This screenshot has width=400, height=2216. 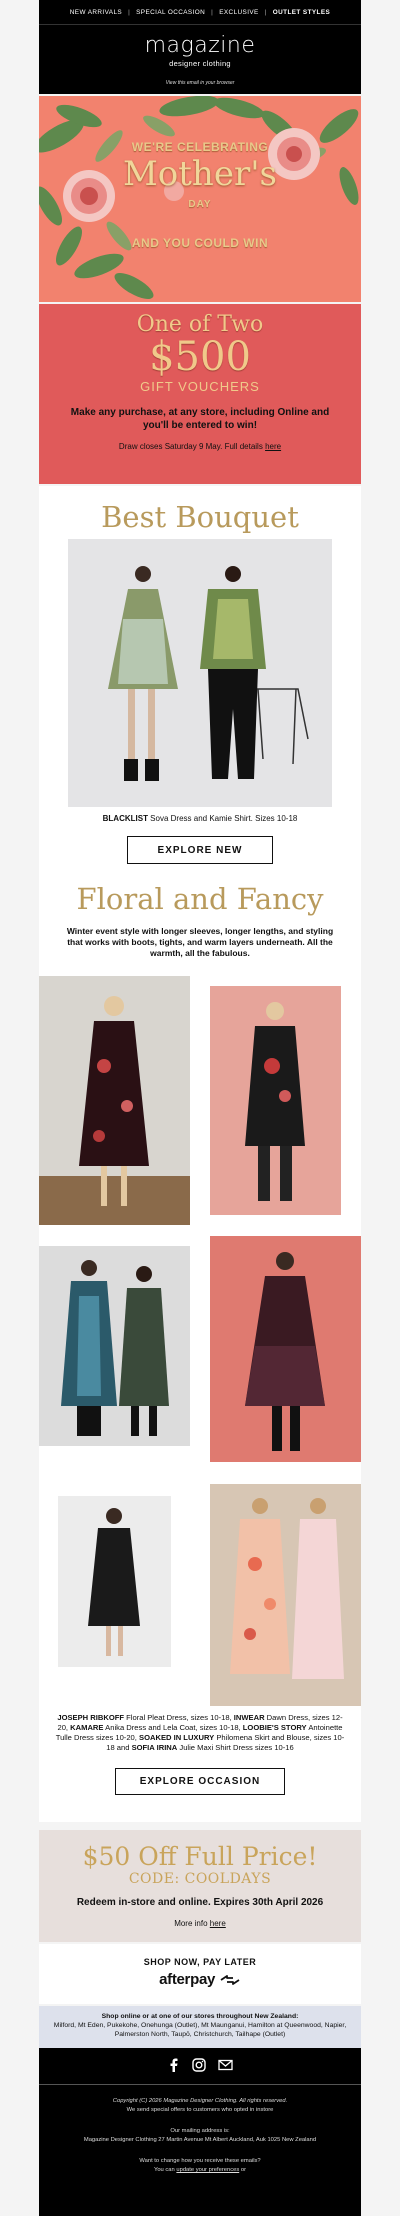 I want to click on brand-tagline: designer clothing, so click(x=200, y=63).